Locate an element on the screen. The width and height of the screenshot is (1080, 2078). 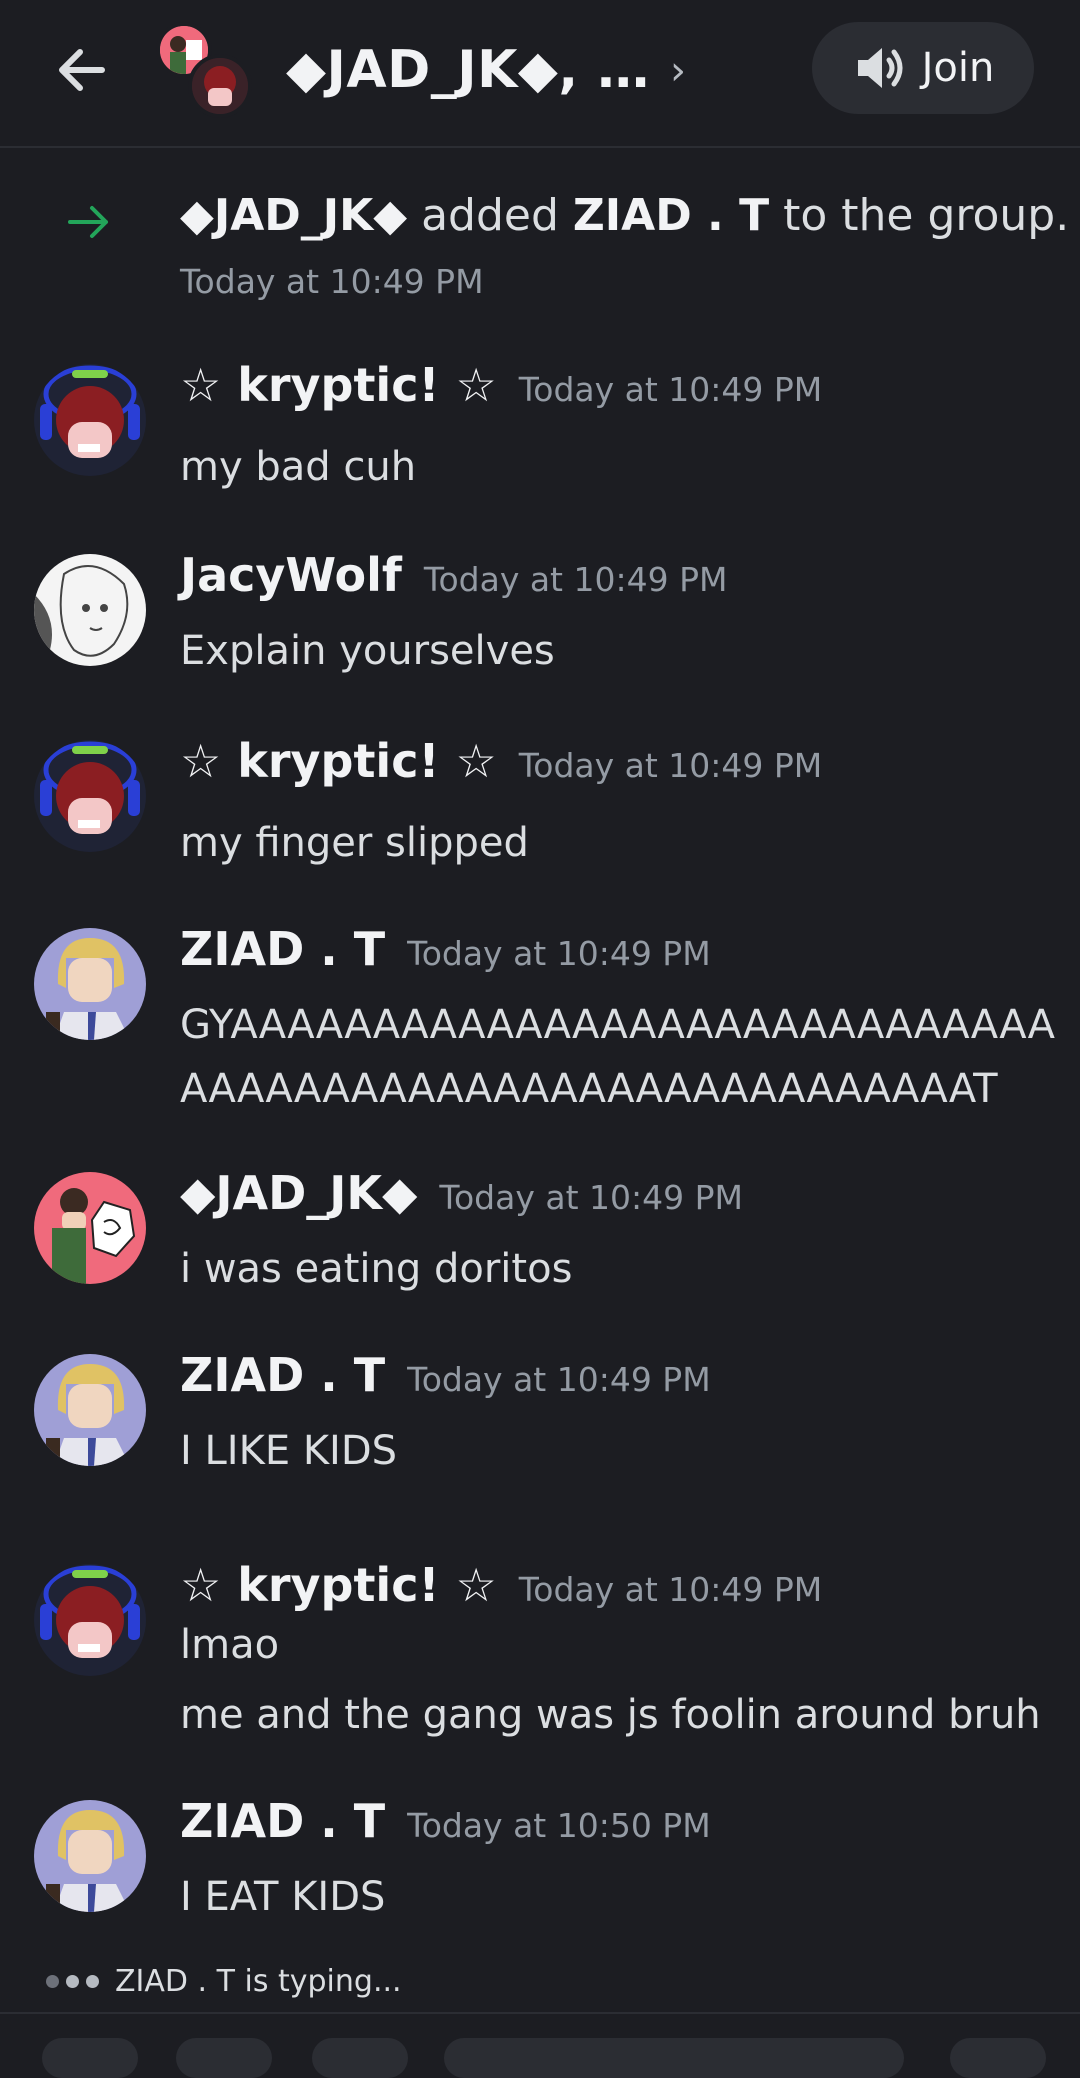
system-verb: added is located at coordinates (490, 215).